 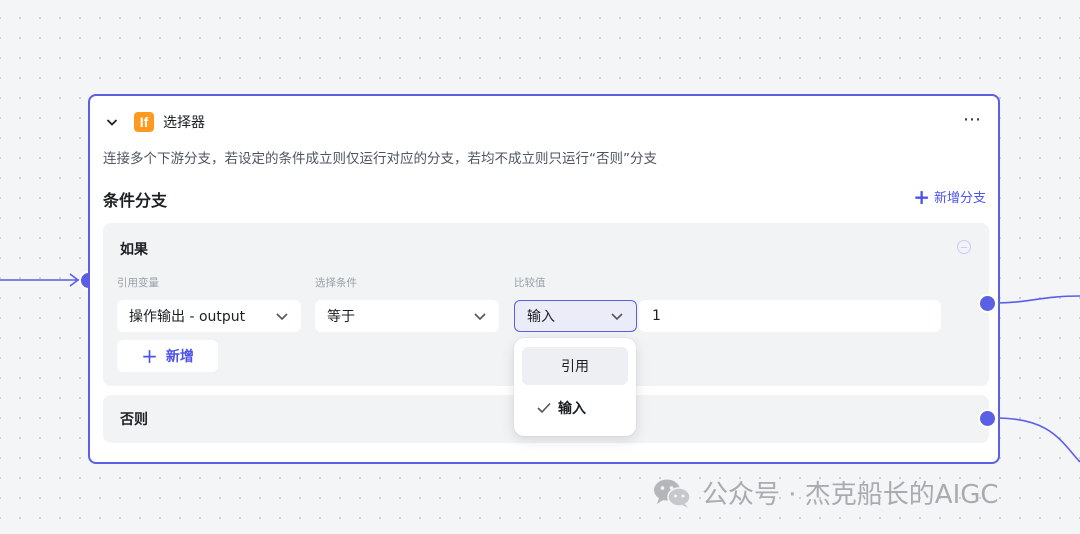 I want to click on dropdown-option-input: 输入, so click(x=575, y=408).